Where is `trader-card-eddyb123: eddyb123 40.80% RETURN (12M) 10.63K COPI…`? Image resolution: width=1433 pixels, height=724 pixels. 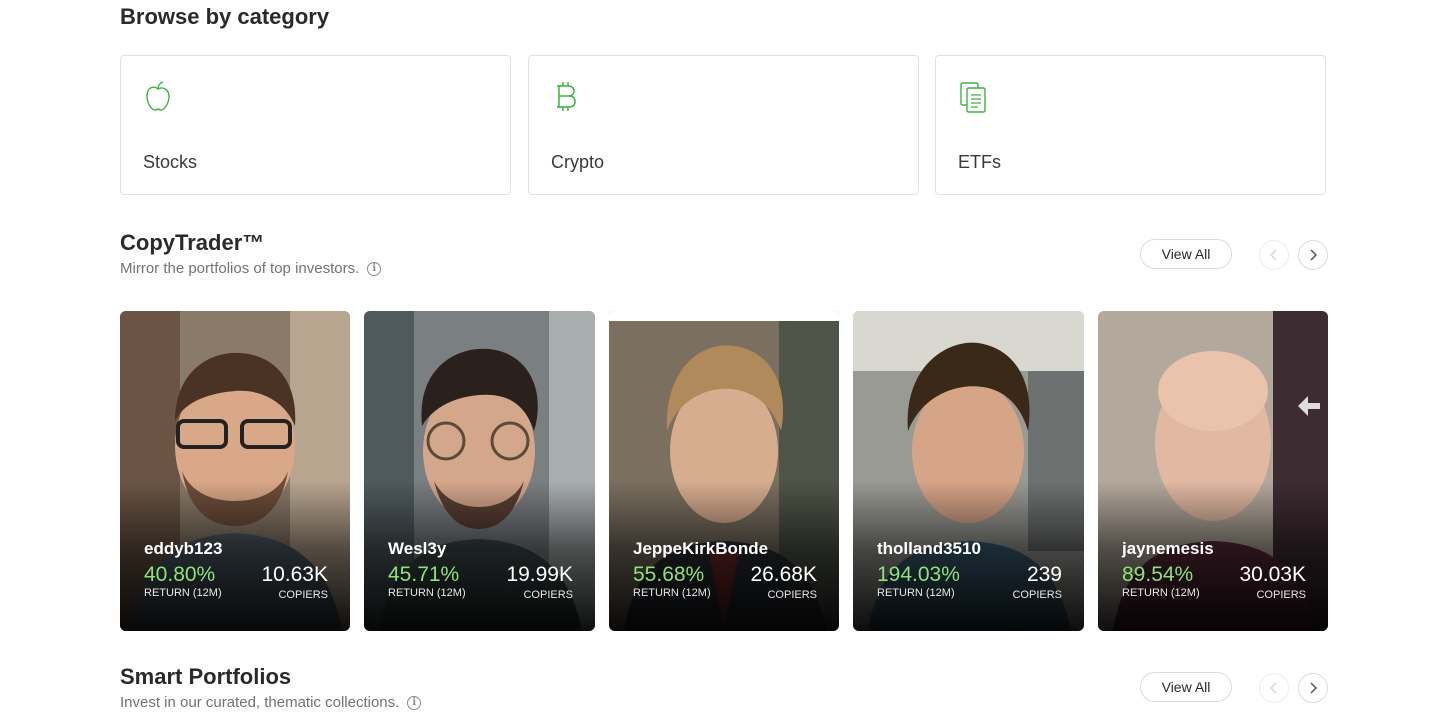 trader-card-eddyb123: eddyb123 40.80% RETURN (12M) 10.63K COPI… is located at coordinates (235, 471).